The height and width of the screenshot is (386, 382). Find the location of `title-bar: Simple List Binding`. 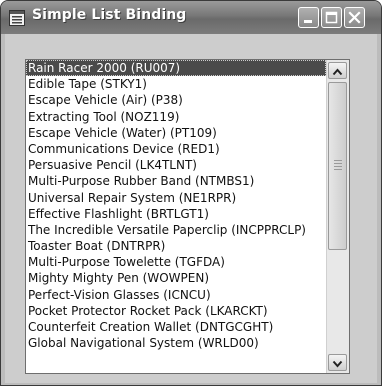

title-bar: Simple List Binding is located at coordinates (191, 17).